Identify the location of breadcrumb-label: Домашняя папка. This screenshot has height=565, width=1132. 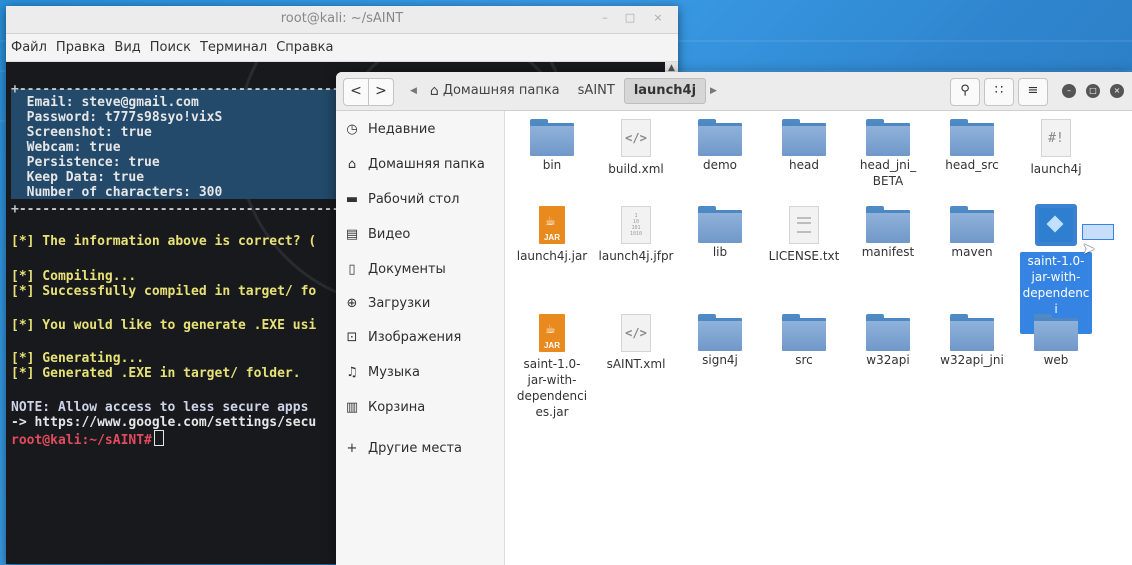
(501, 90).